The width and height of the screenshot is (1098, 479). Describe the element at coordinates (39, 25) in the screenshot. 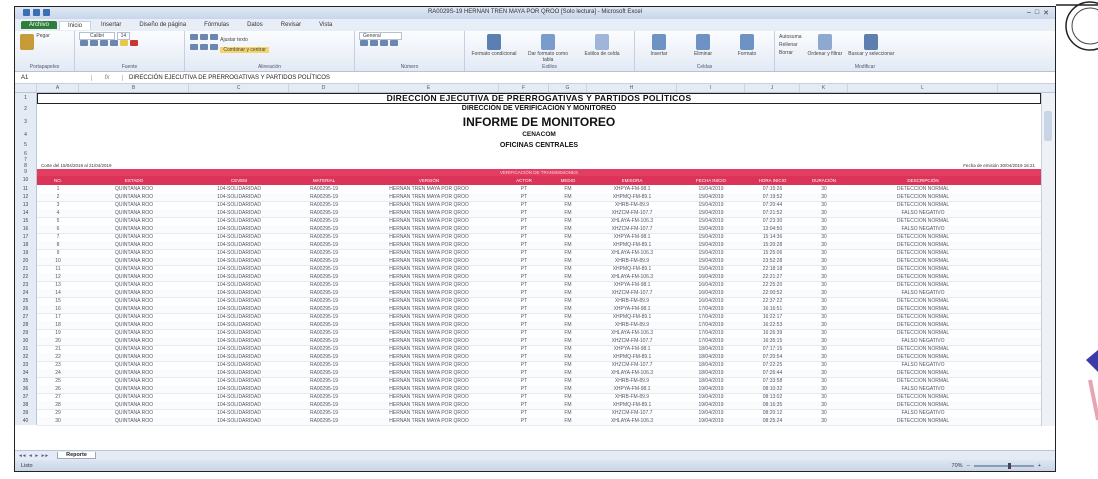

I see `tab-file: Archivo` at that location.